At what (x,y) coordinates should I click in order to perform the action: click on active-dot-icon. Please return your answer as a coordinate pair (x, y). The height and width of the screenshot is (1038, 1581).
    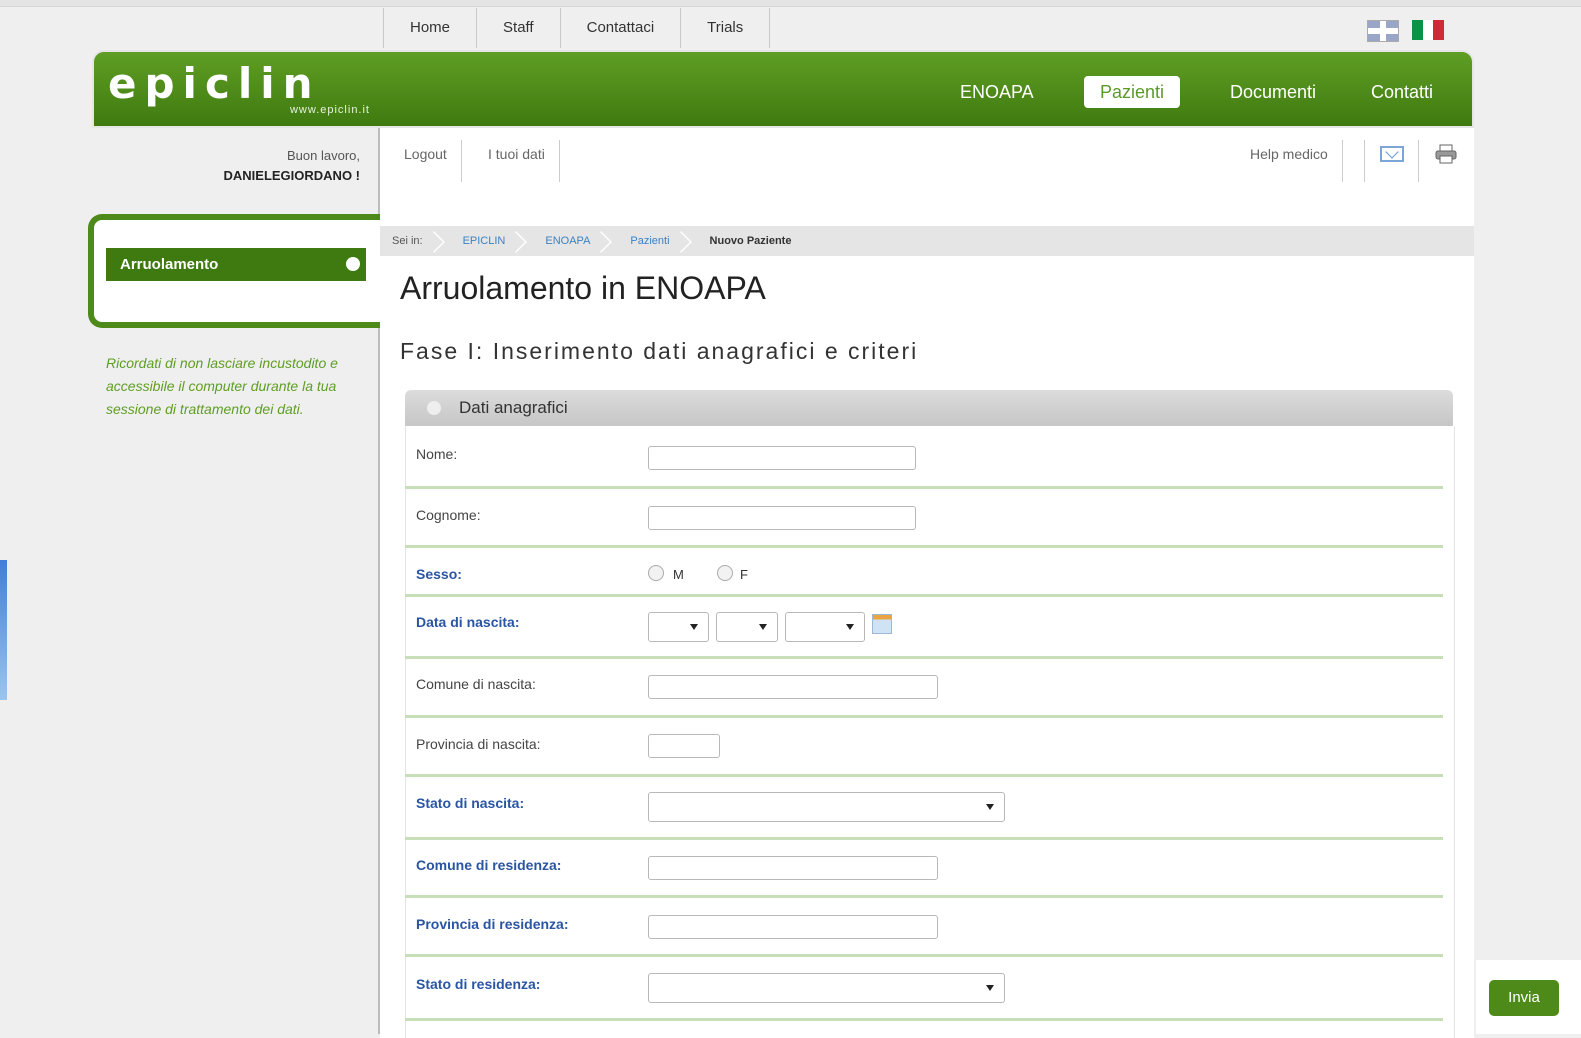
    Looking at the image, I should click on (353, 264).